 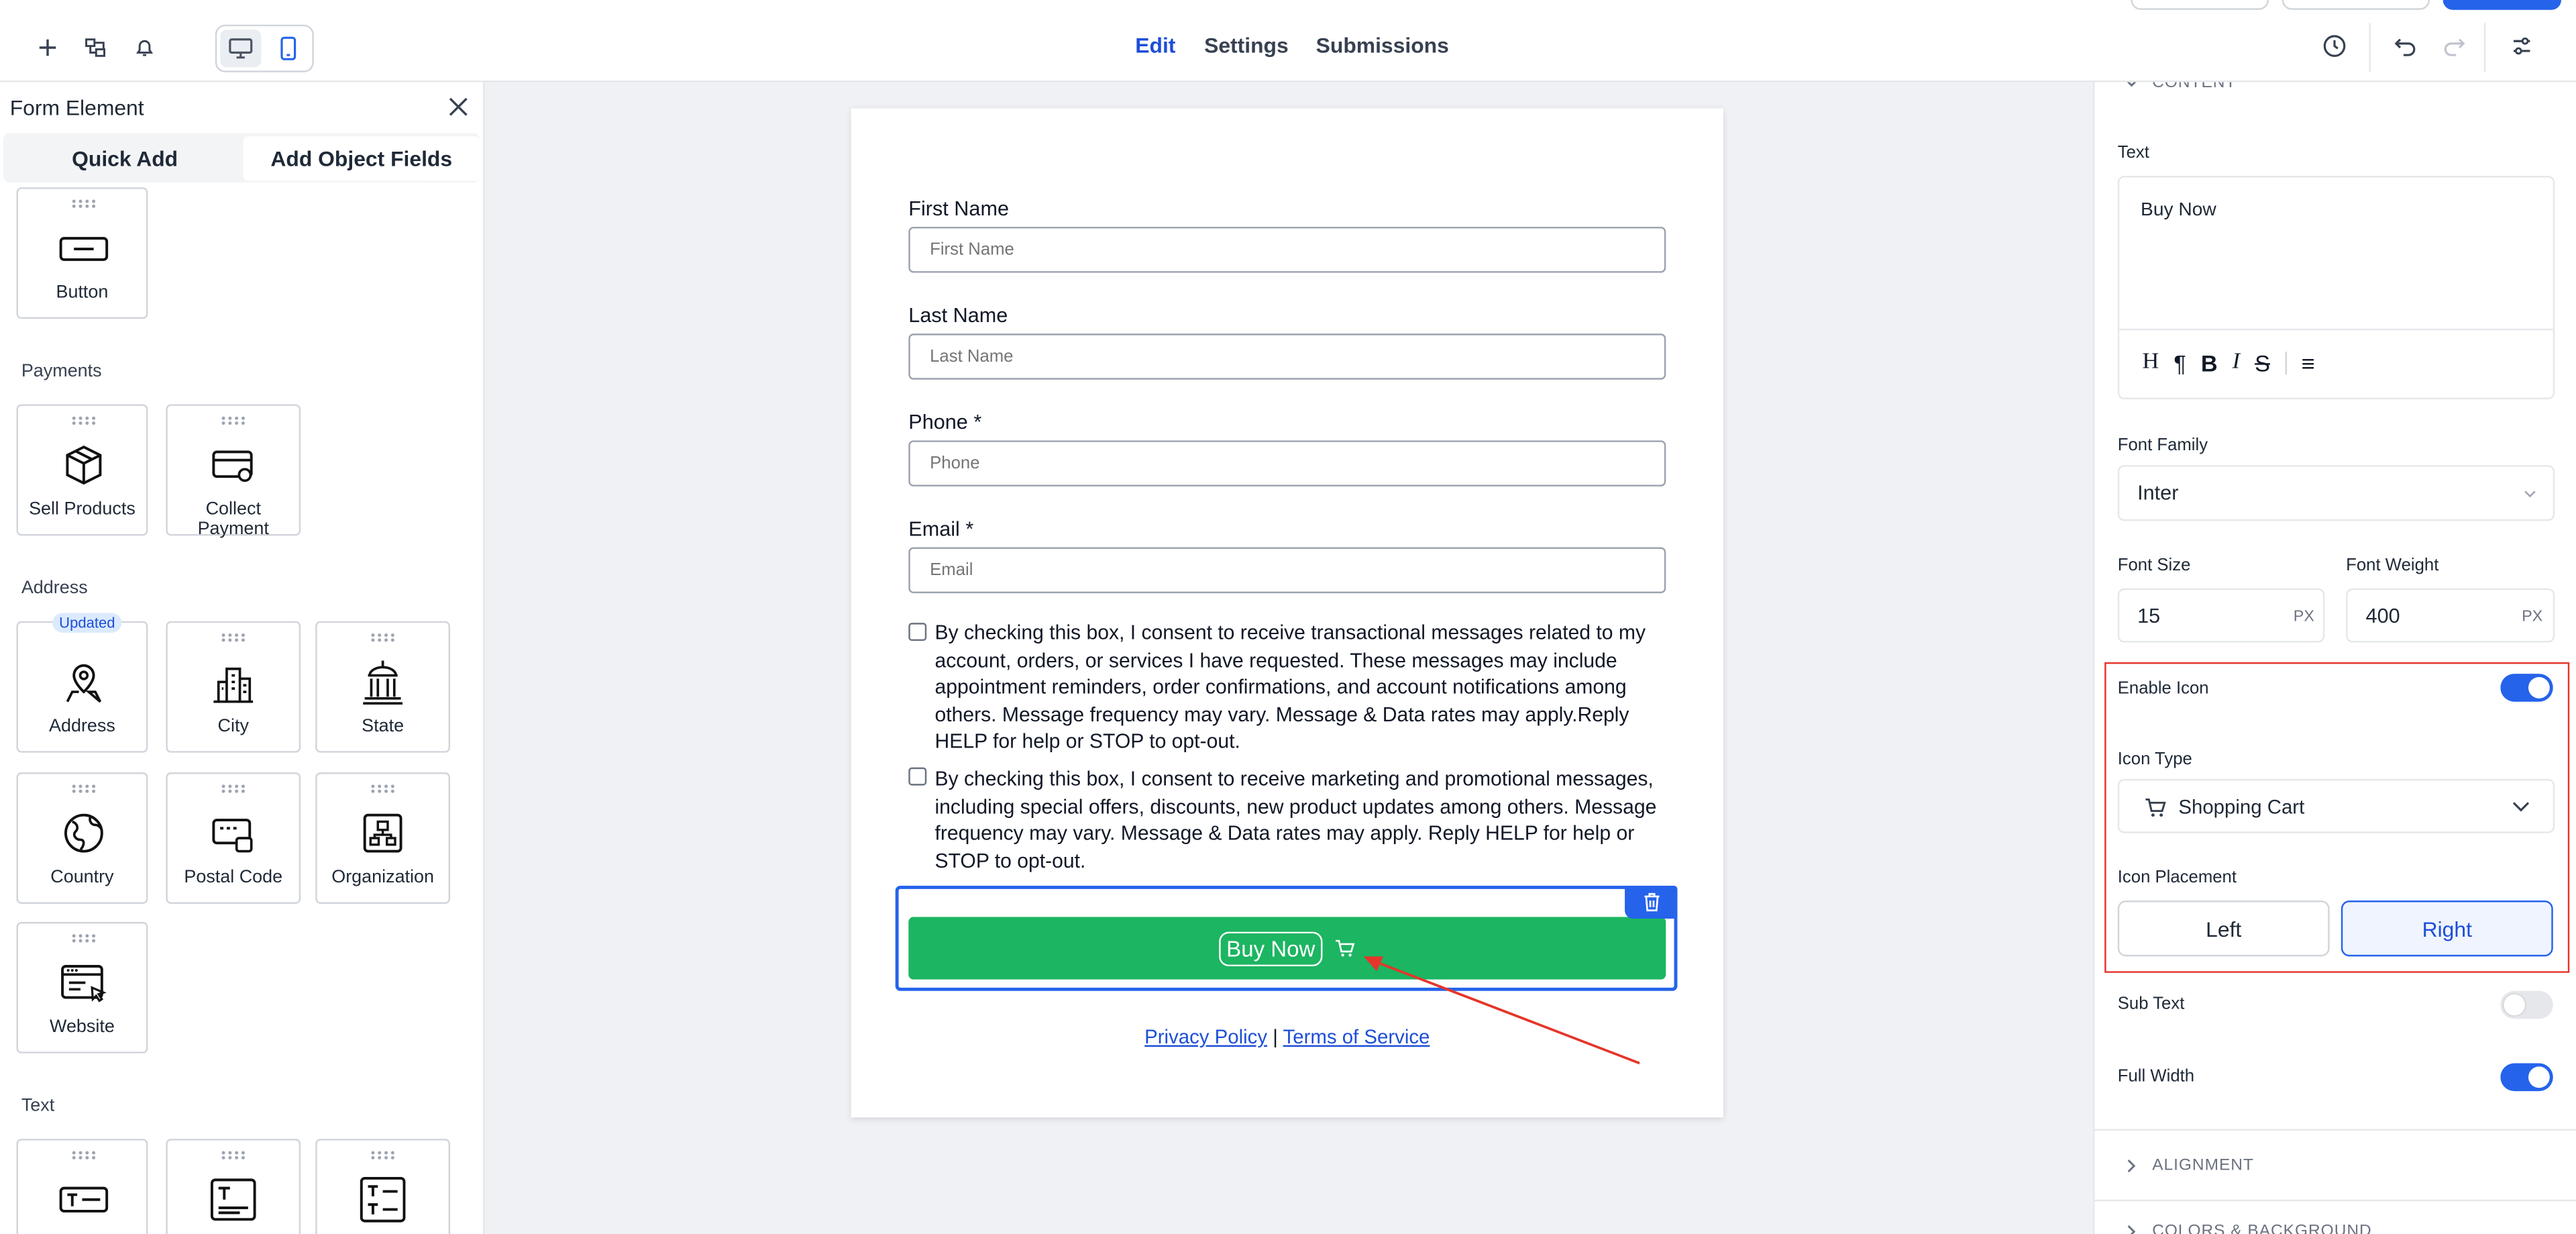 I want to click on paragraph-icon: ¶, so click(x=2180, y=363).